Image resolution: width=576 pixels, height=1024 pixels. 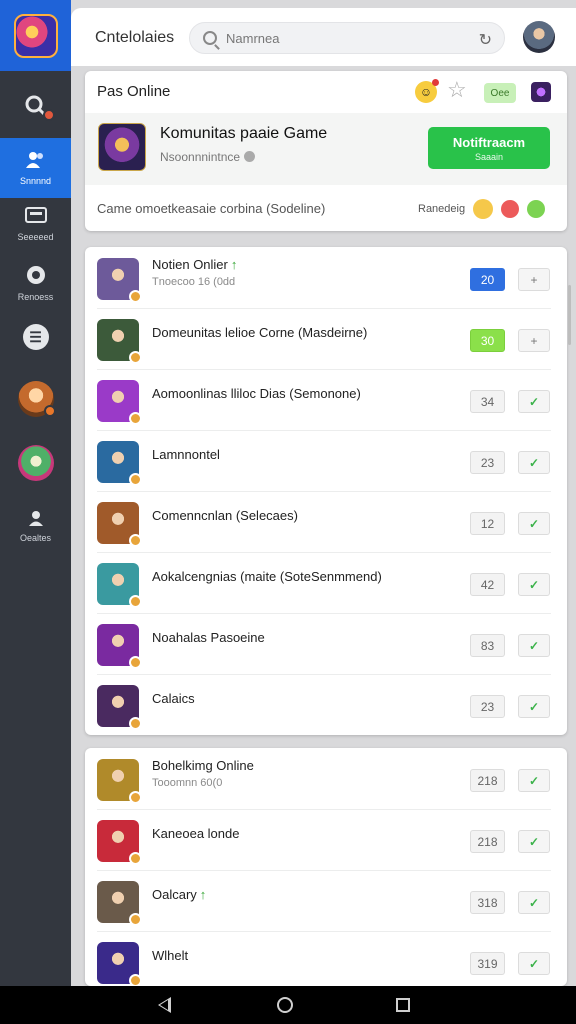 I want to click on list-item: Aokalcengnias (maite (SoteSenmmend) 42 ✓, so click(x=326, y=582).